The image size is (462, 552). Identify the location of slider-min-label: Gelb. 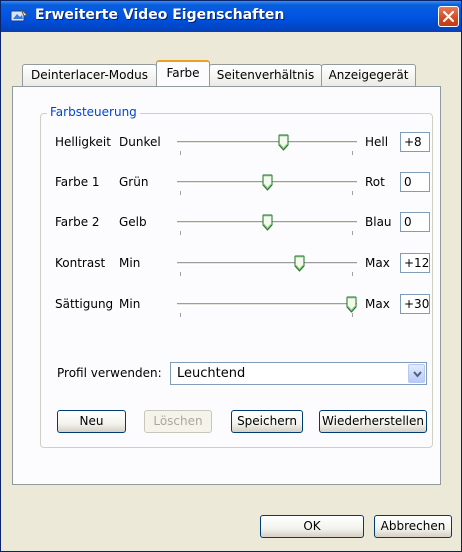
(133, 222).